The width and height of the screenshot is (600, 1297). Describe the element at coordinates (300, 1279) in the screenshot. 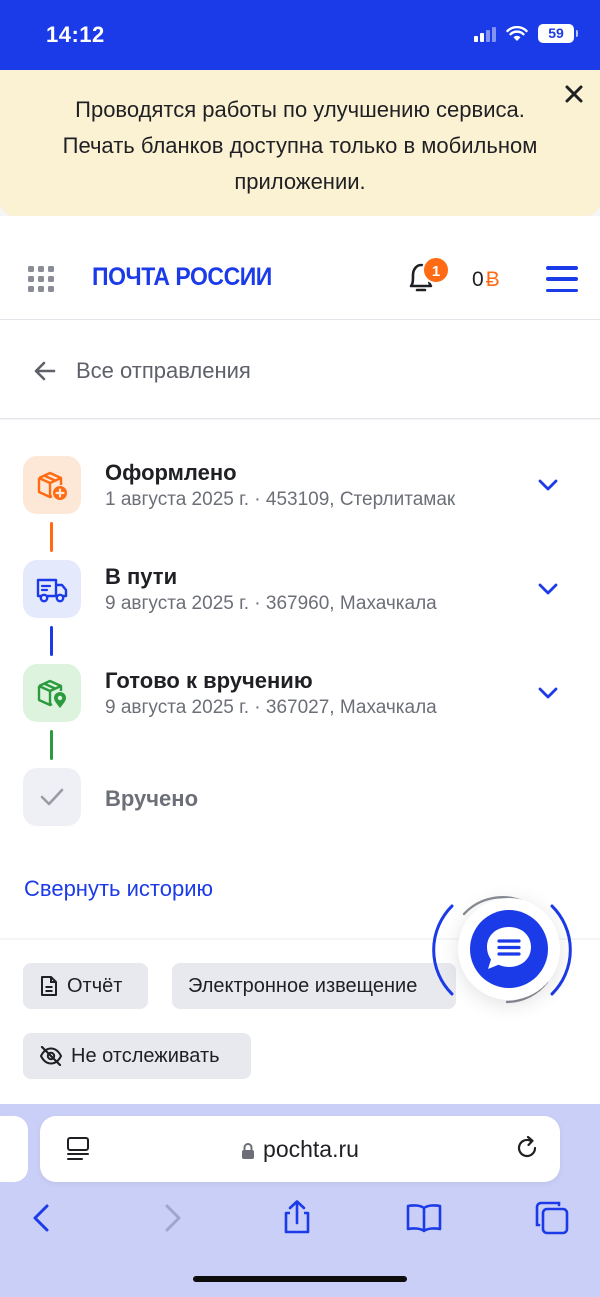

I see `home-indicator` at that location.